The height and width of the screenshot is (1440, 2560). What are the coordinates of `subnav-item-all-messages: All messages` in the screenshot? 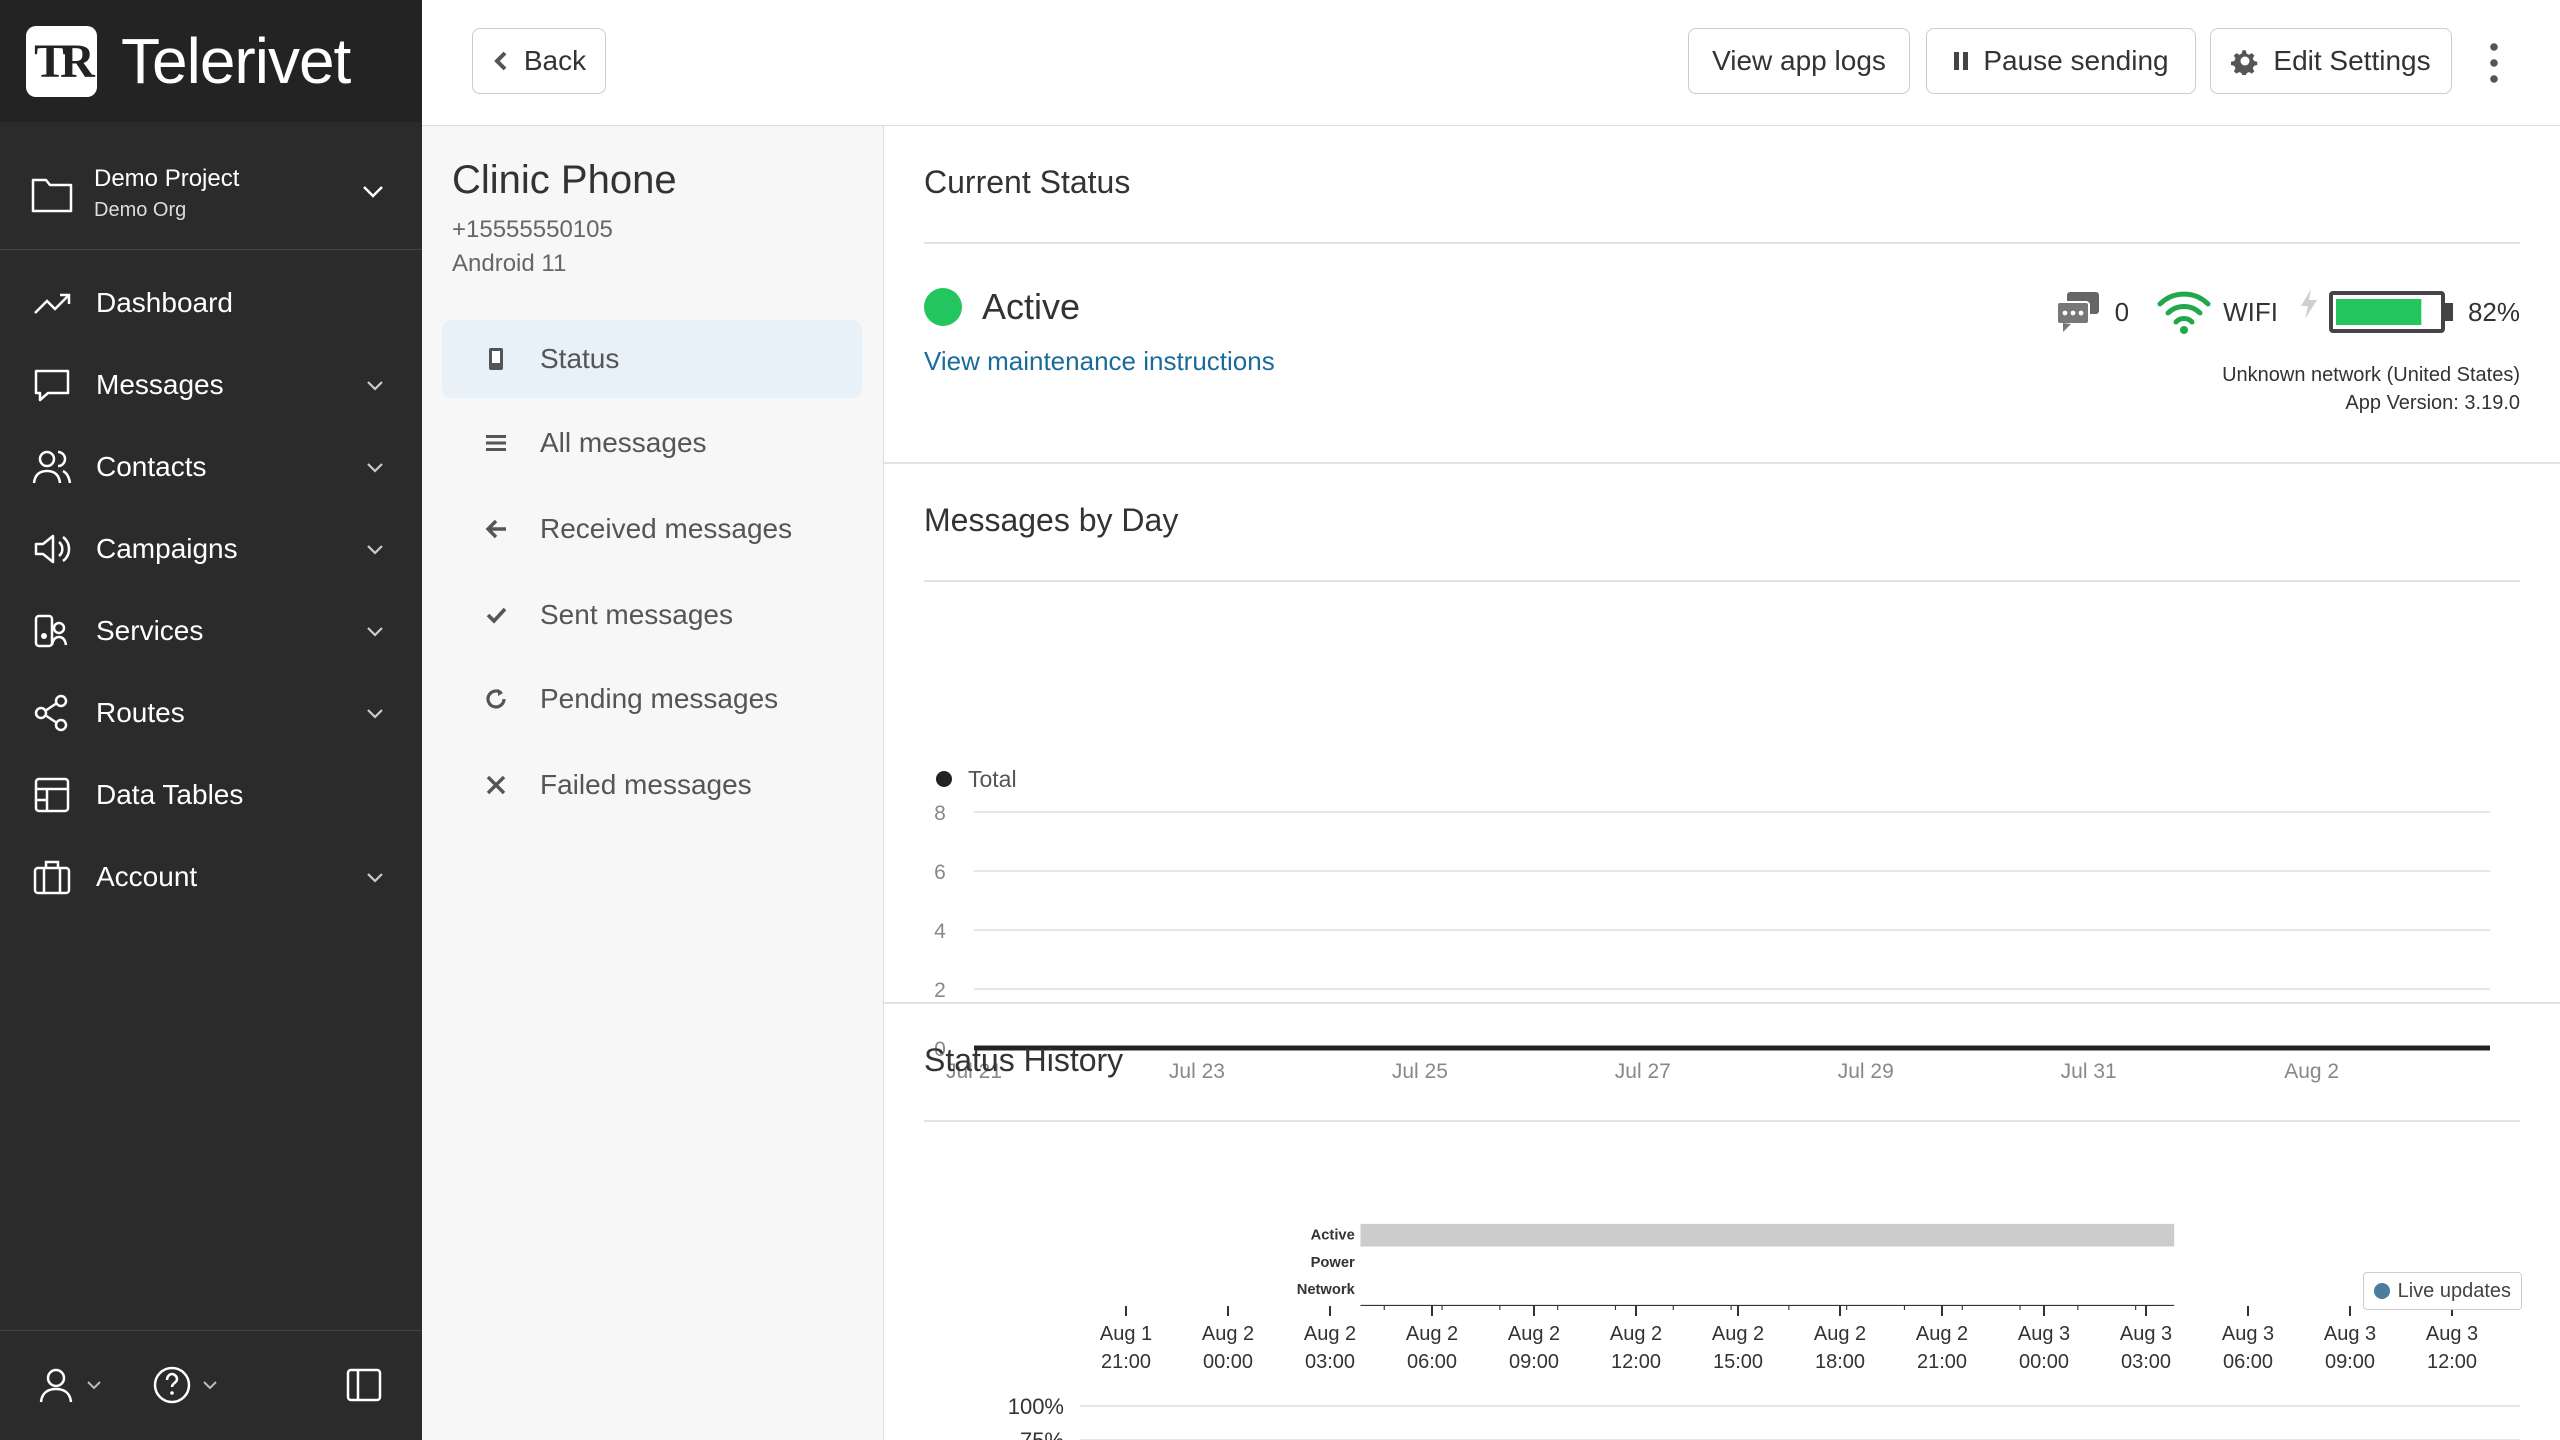 It's located at (652, 443).